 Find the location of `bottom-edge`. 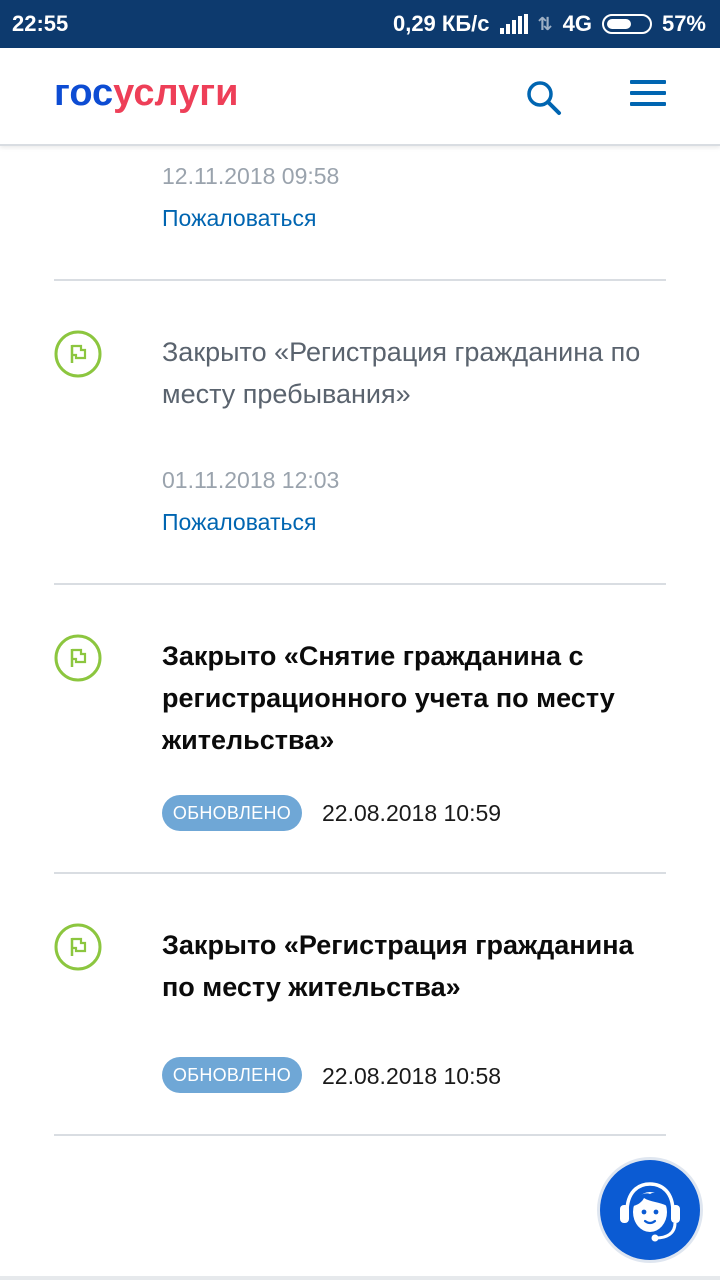

bottom-edge is located at coordinates (360, 1278).